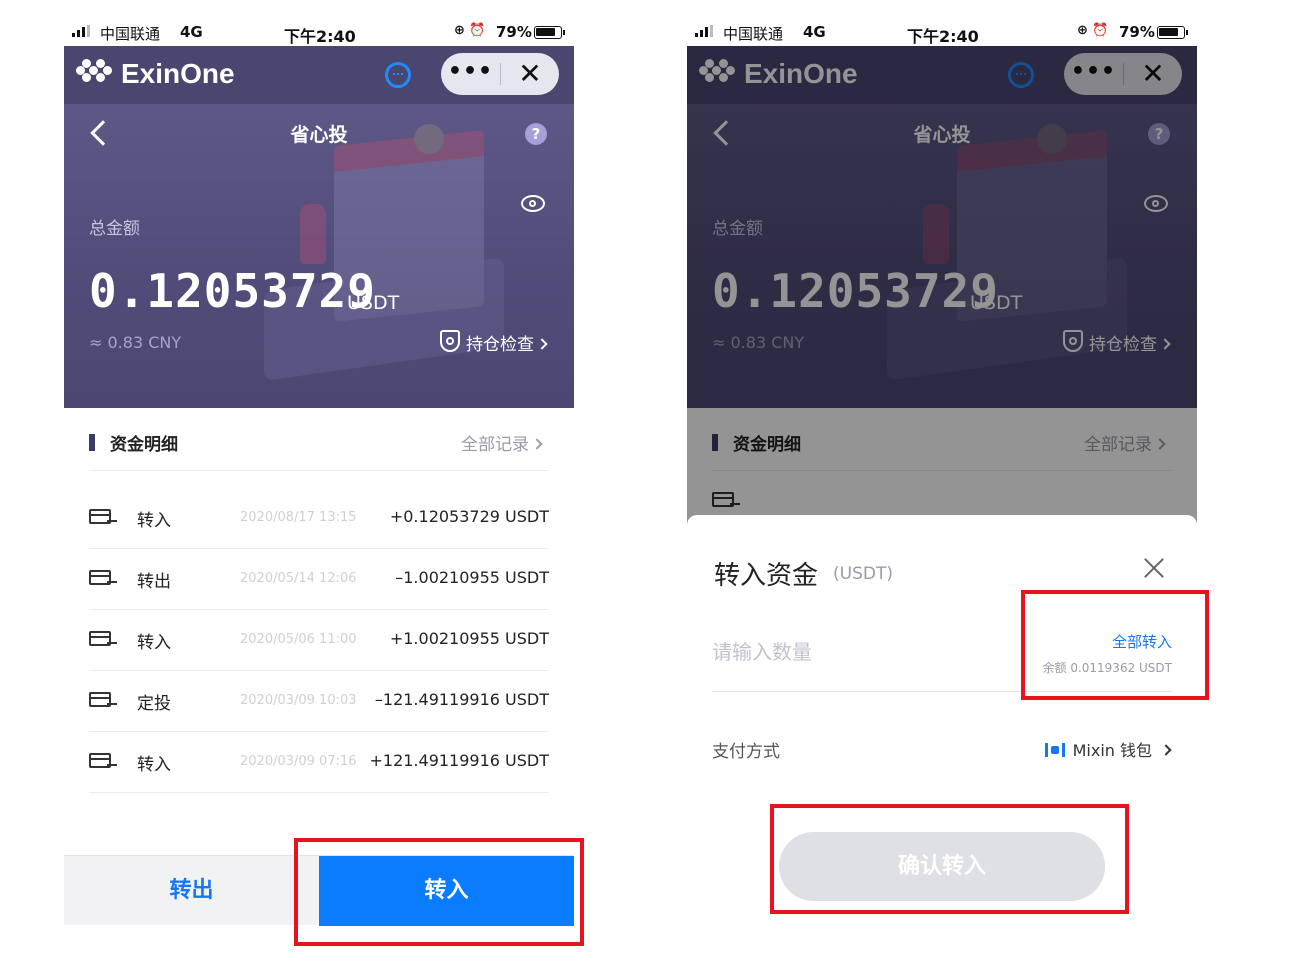  What do you see at coordinates (114, 229) in the screenshot?
I see `total-amount-label: 总金额` at bounding box center [114, 229].